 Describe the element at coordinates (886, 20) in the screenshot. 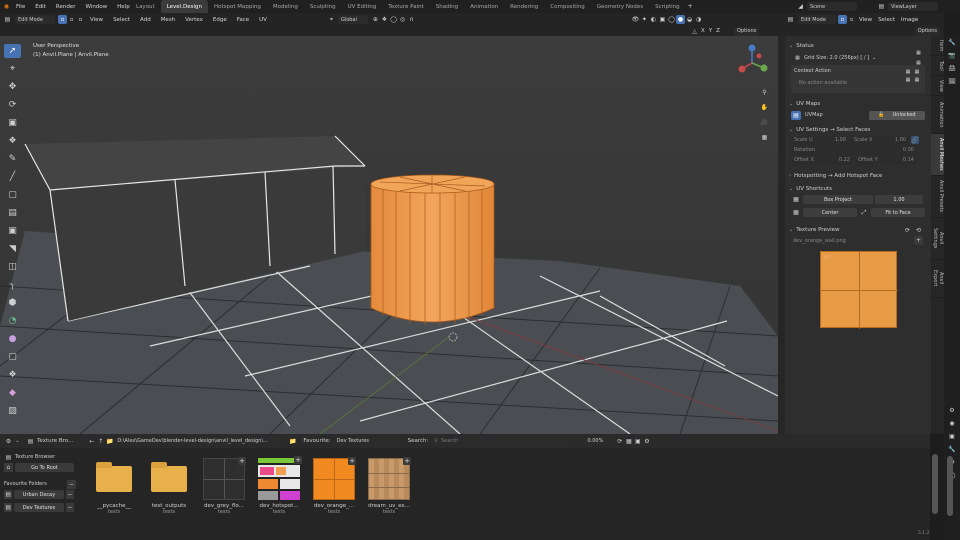

I see `uv-menu-select: Select` at that location.